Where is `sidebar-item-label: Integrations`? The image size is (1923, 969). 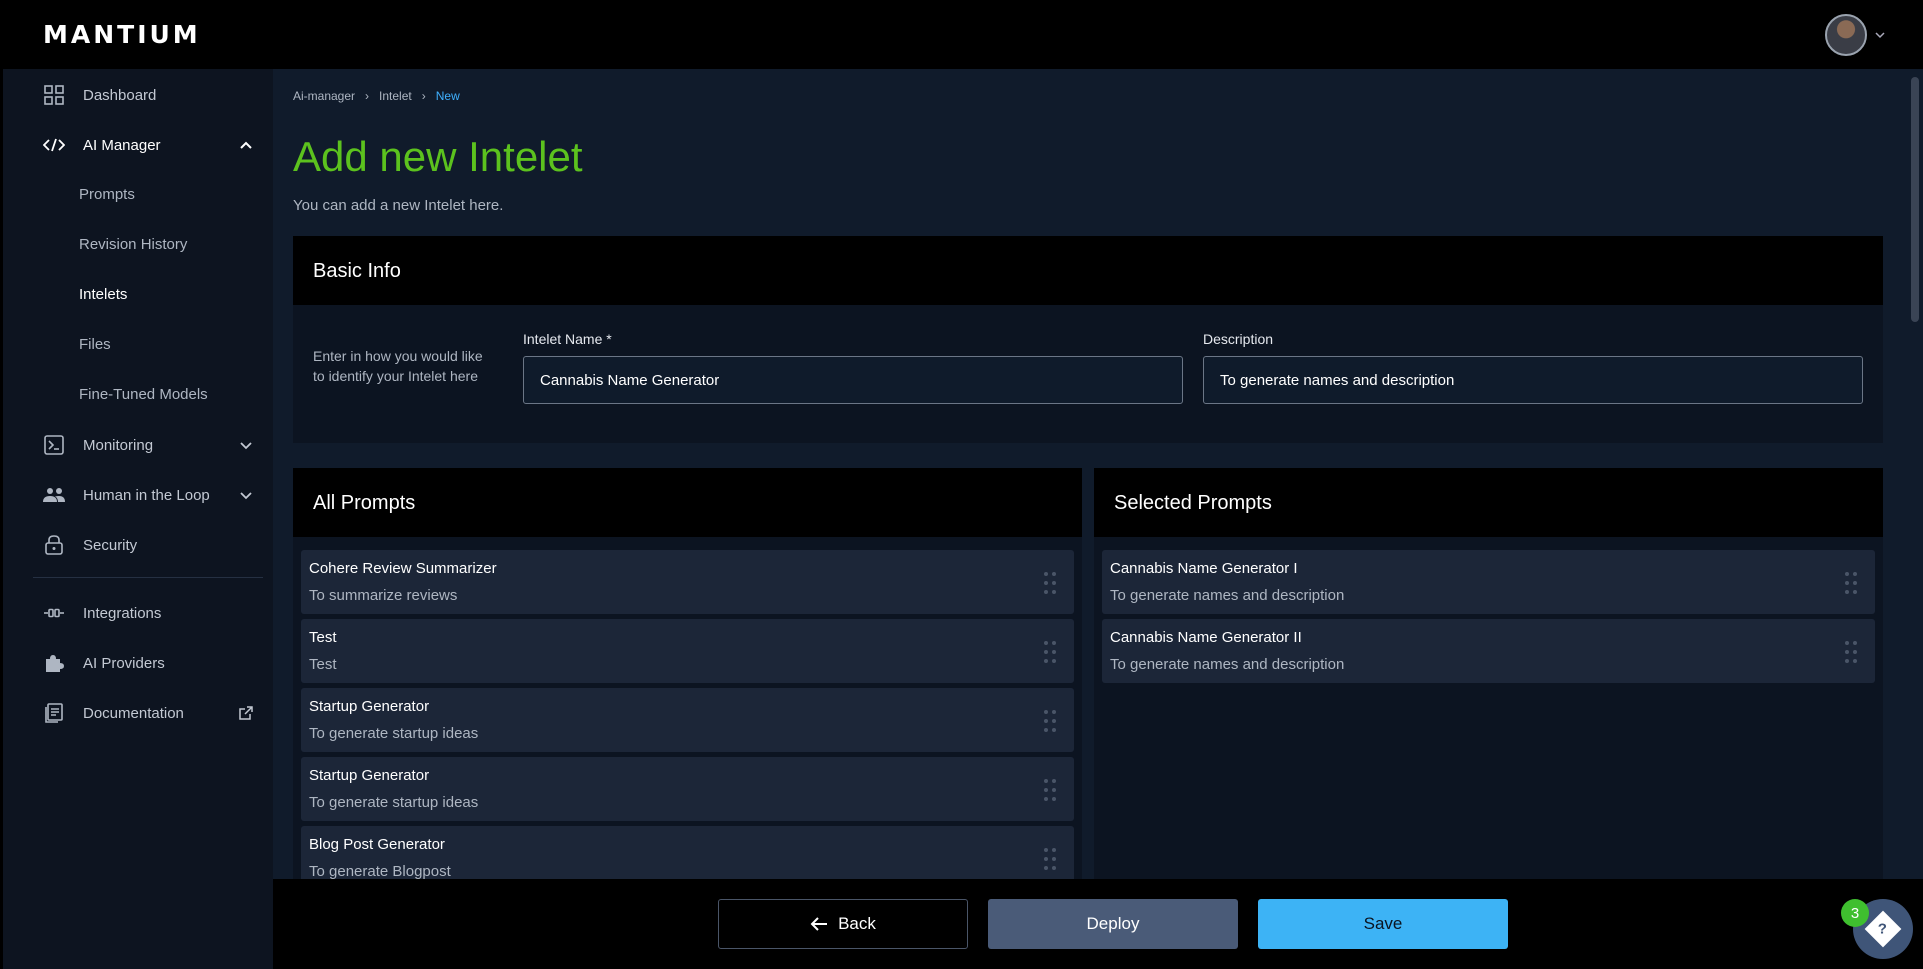
sidebar-item-label: Integrations is located at coordinates (122, 613).